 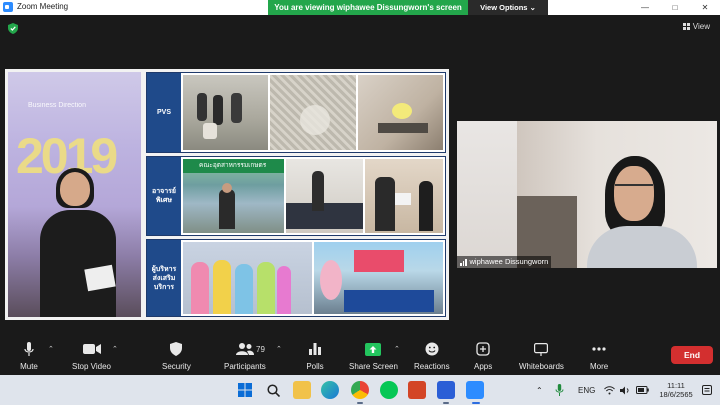 I want to click on window-title: Zoom Meeting, so click(x=43, y=6).